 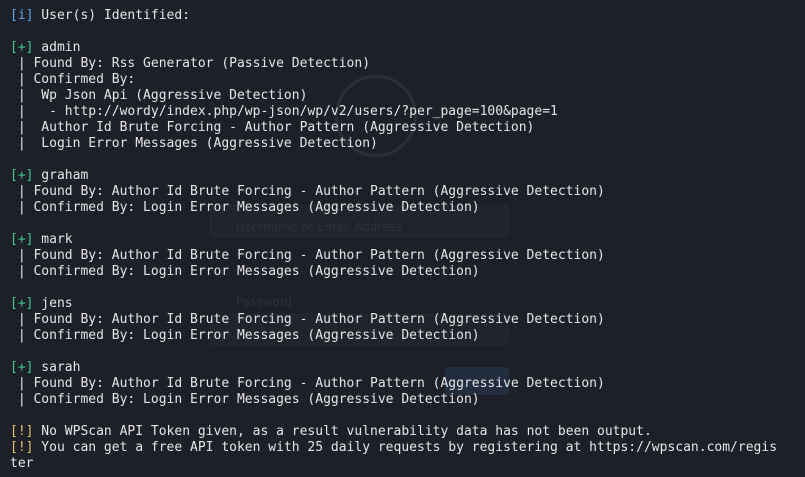 What do you see at coordinates (22, 15) in the screenshot?
I see `info-tag: [i]` at bounding box center [22, 15].